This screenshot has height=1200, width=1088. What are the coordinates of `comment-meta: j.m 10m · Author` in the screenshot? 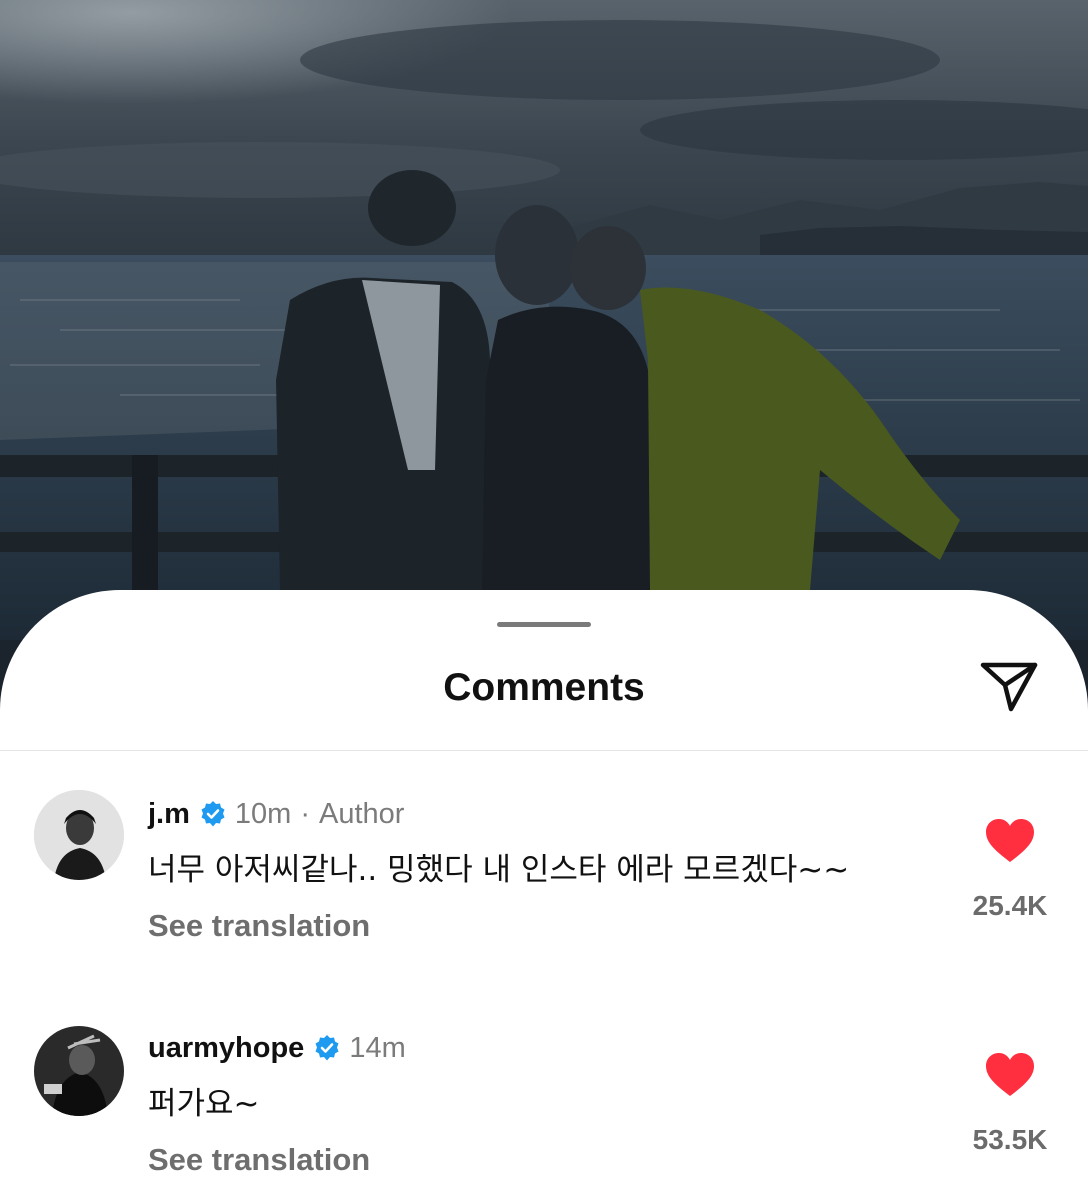 It's located at (276, 814).